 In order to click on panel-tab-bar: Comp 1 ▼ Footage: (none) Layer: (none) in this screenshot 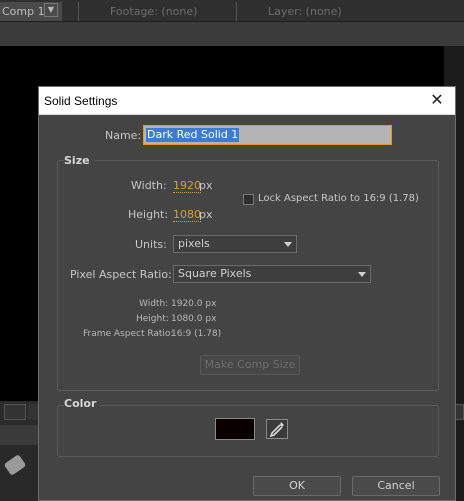, I will do `click(232, 11)`.